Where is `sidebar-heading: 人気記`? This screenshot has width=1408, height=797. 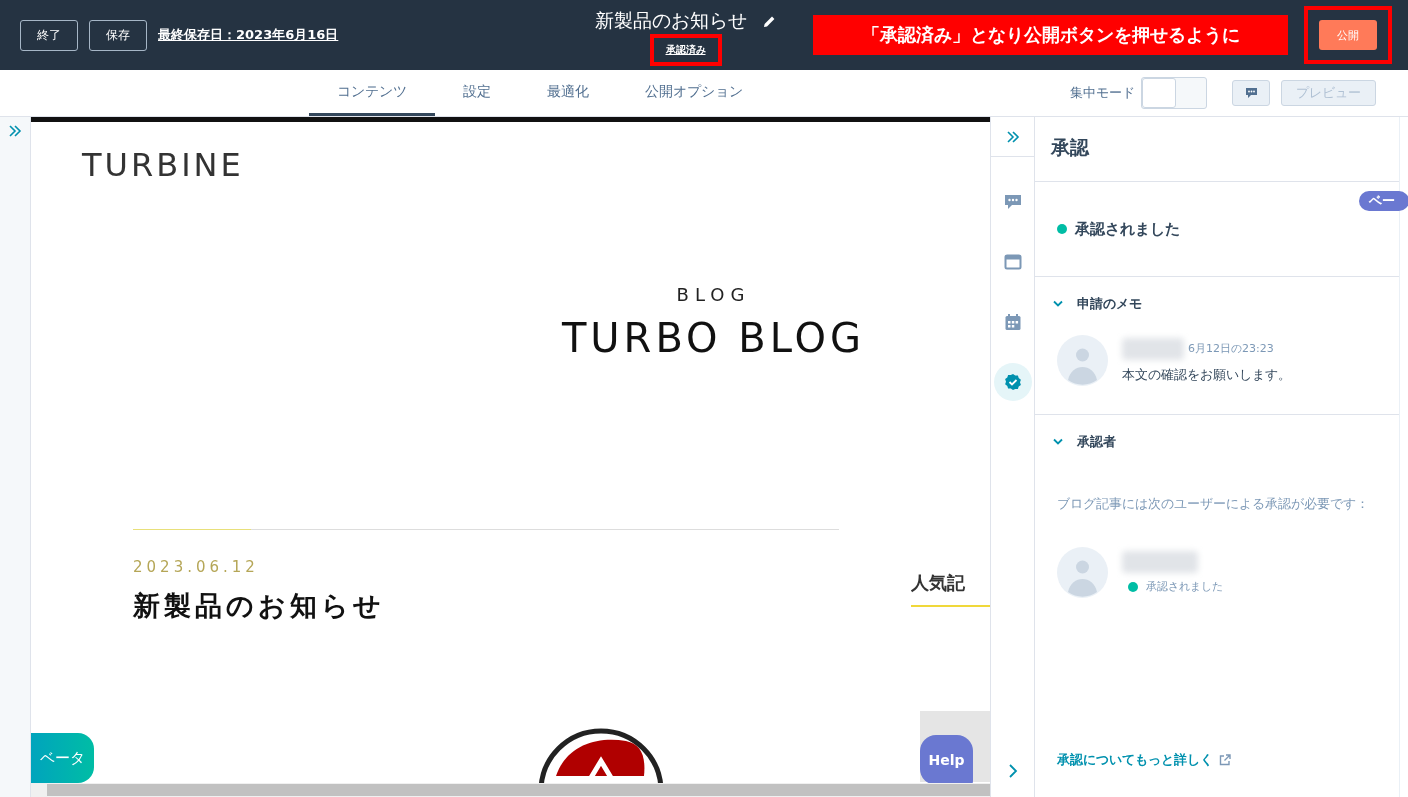 sidebar-heading: 人気記 is located at coordinates (950, 589).